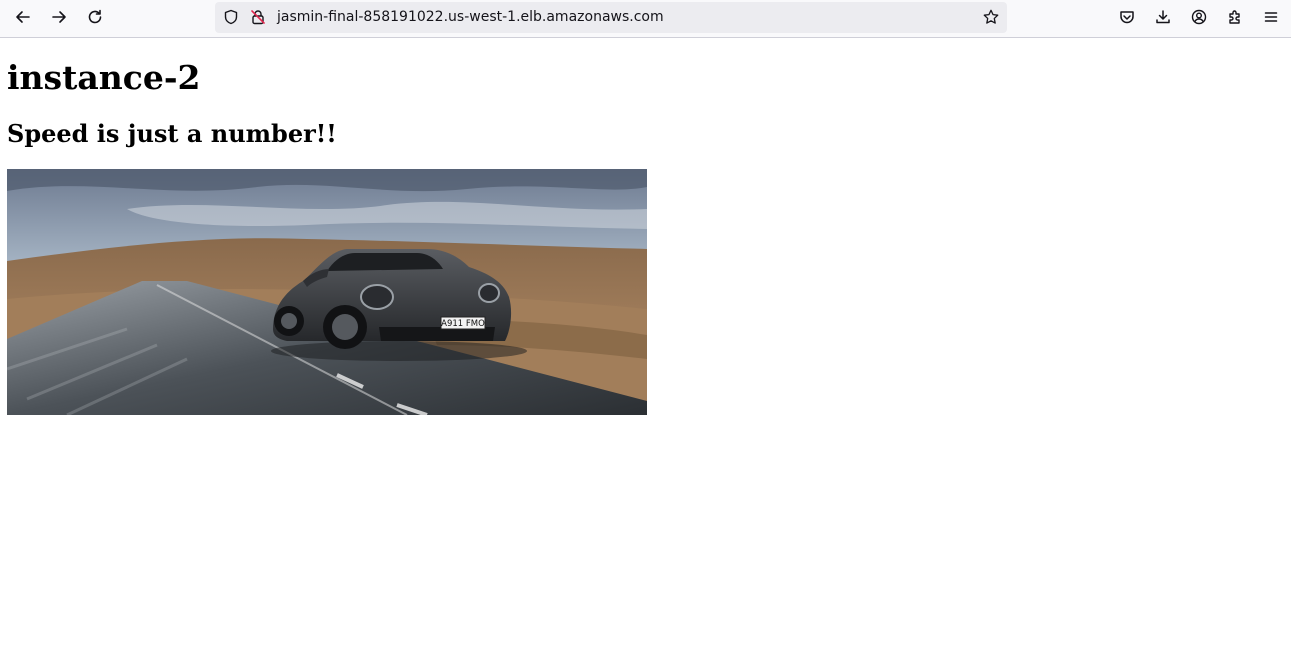  I want to click on shield-icon, so click(231, 17).